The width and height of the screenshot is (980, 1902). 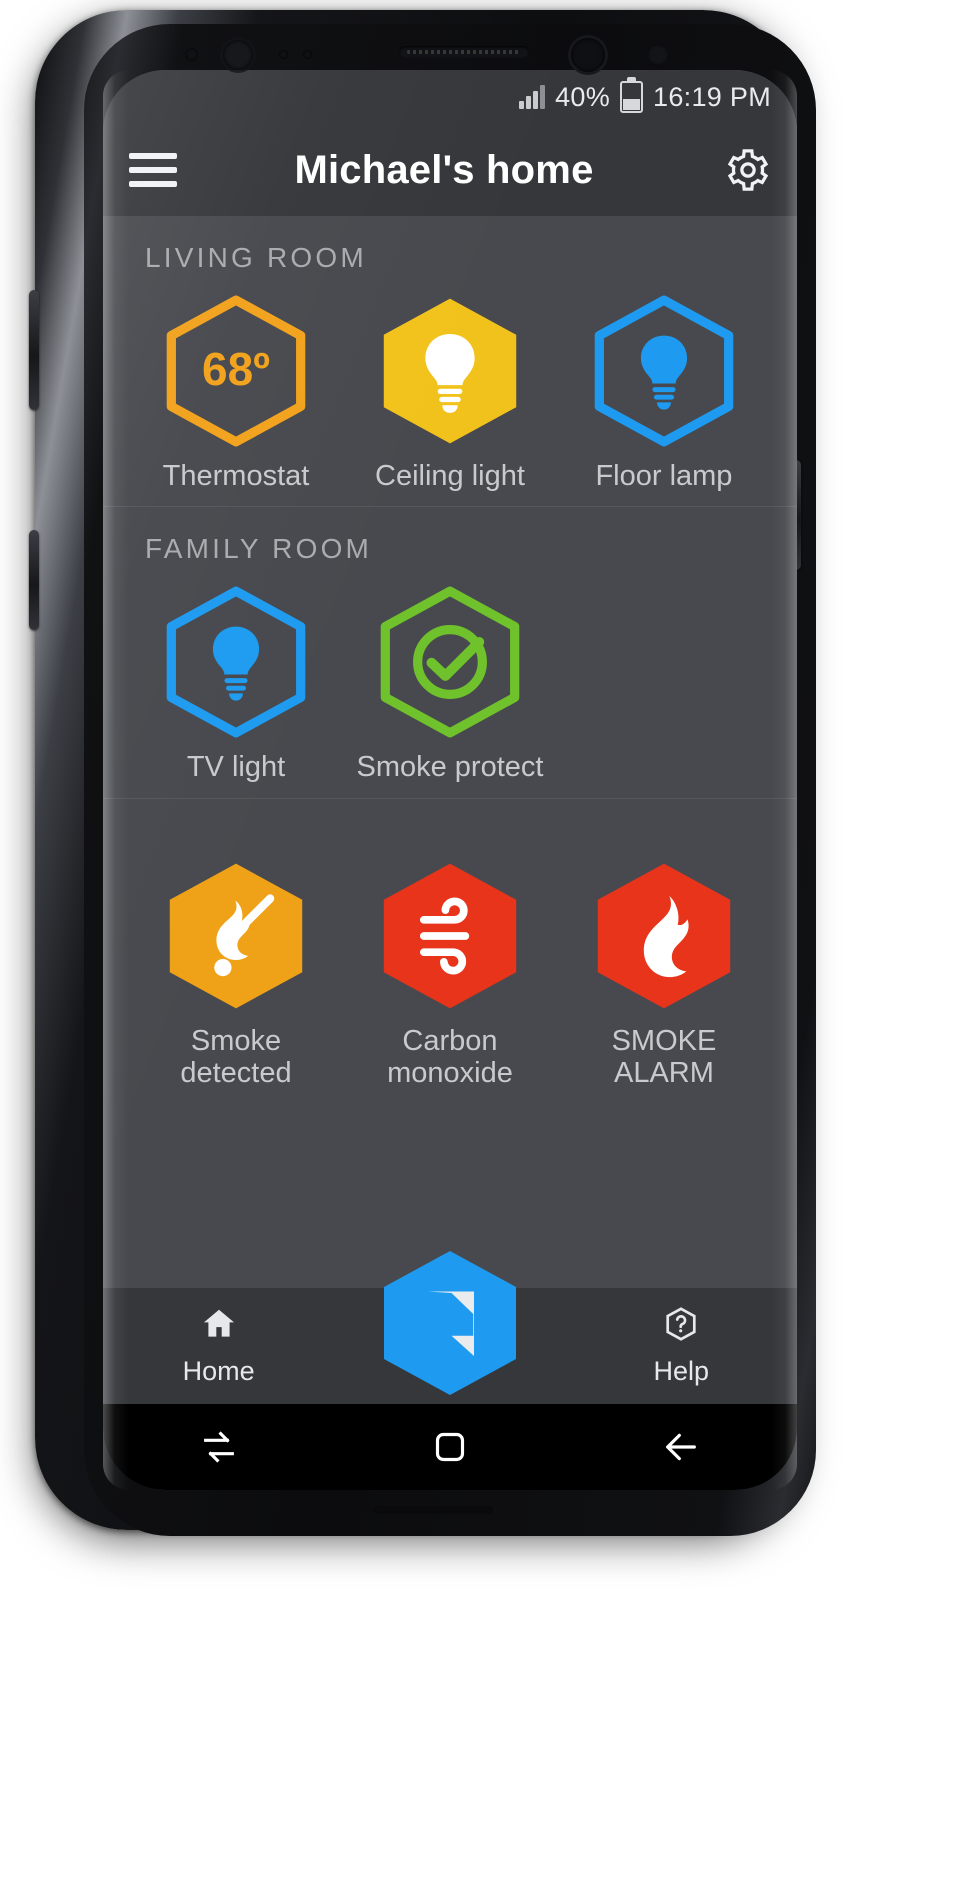 What do you see at coordinates (450, 767) in the screenshot?
I see `device-label: Smoke protect` at bounding box center [450, 767].